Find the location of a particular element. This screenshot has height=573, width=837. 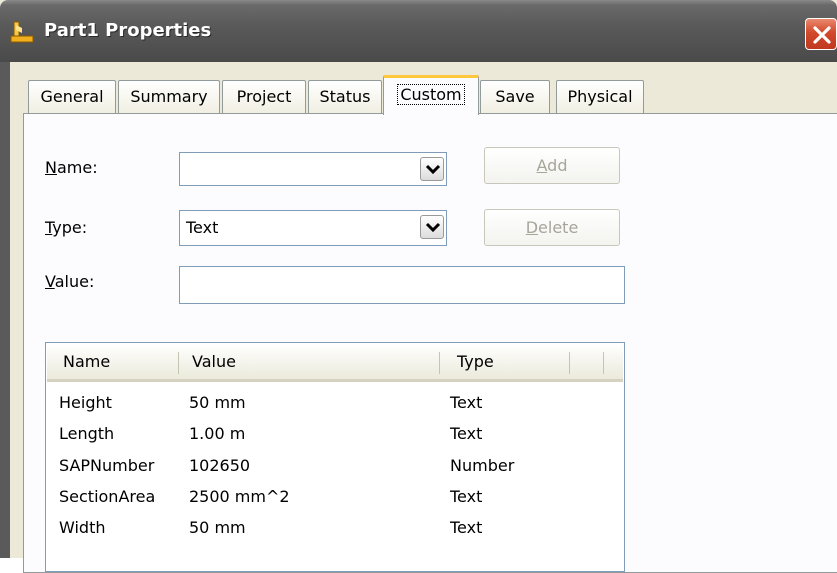

cell-name: SAPNumber is located at coordinates (107, 465).